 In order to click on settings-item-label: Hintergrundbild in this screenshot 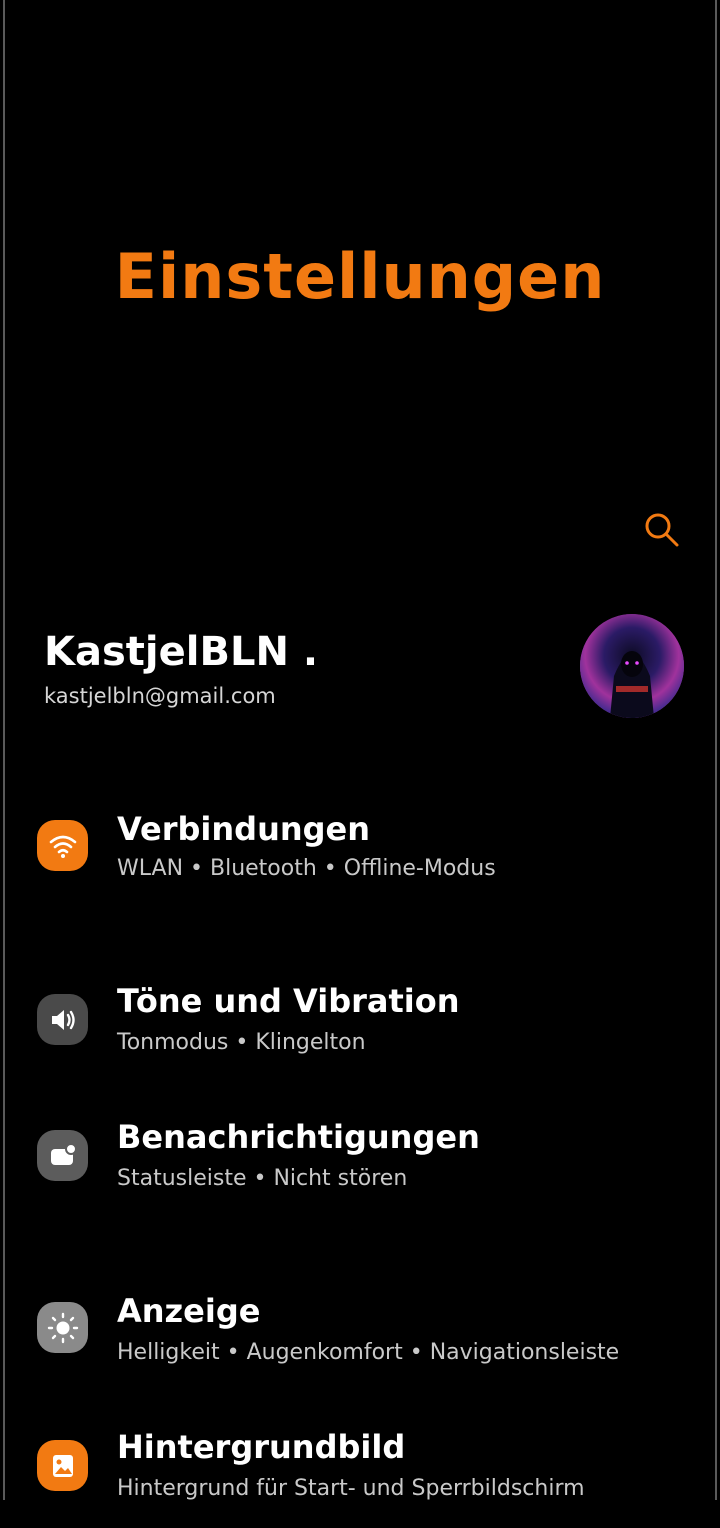, I will do `click(261, 1447)`.